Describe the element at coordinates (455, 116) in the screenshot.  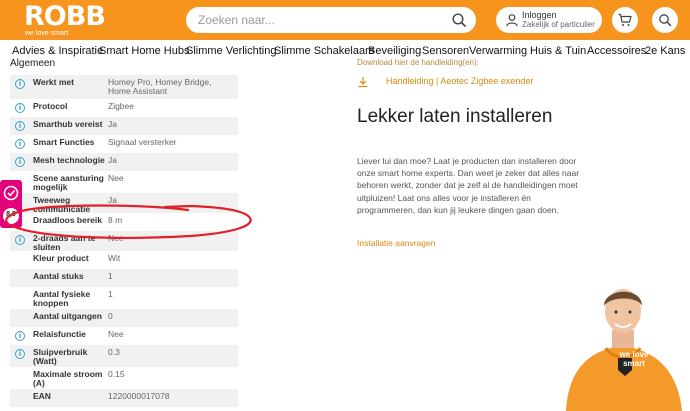
I see `install-title: Lekker laten installeren` at that location.